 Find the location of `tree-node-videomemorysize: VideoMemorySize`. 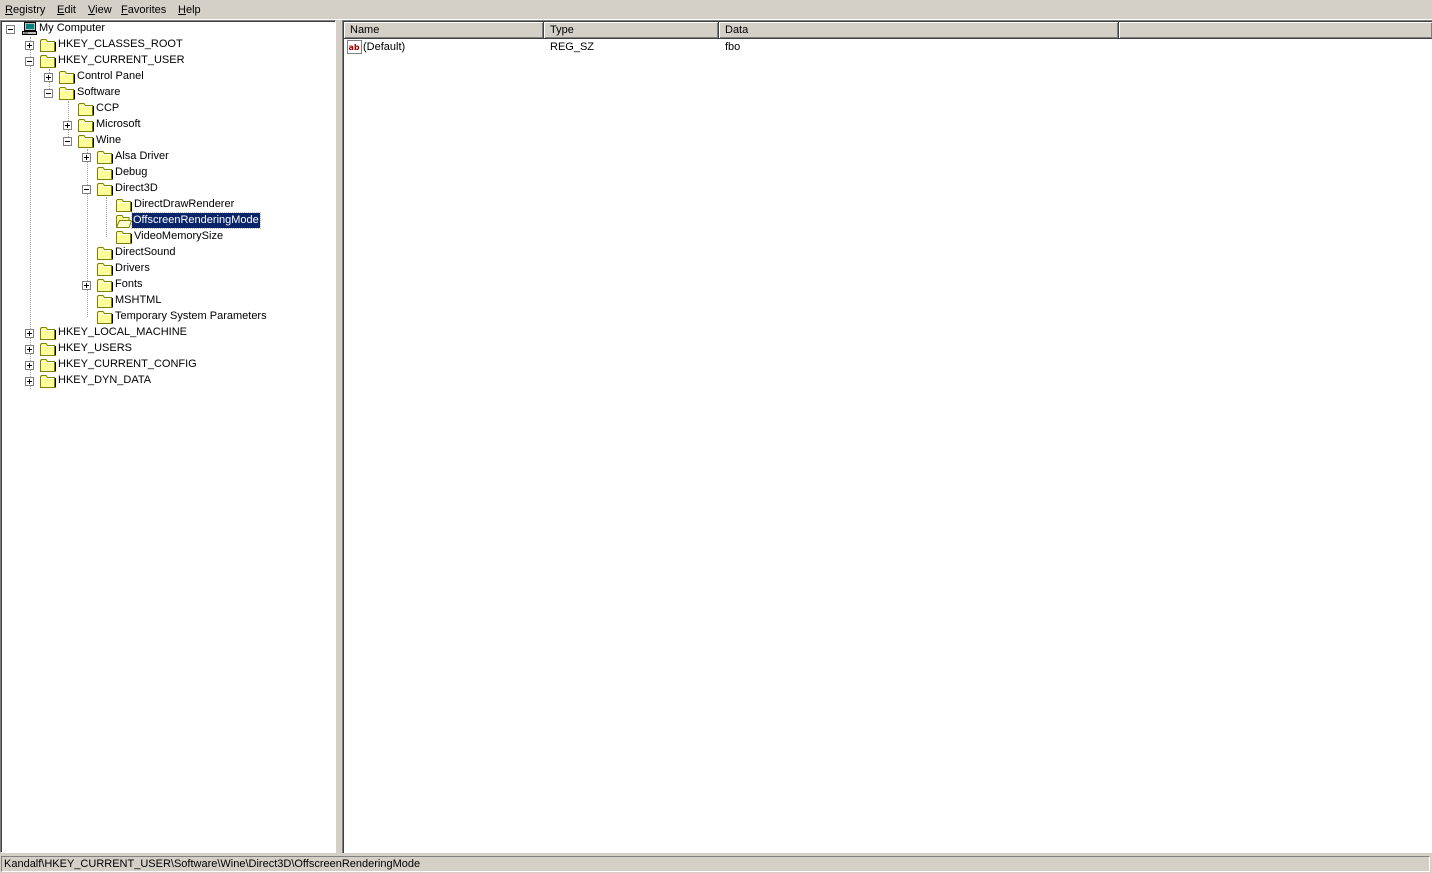

tree-node-videomemorysize: VideoMemorySize is located at coordinates (166, 237).